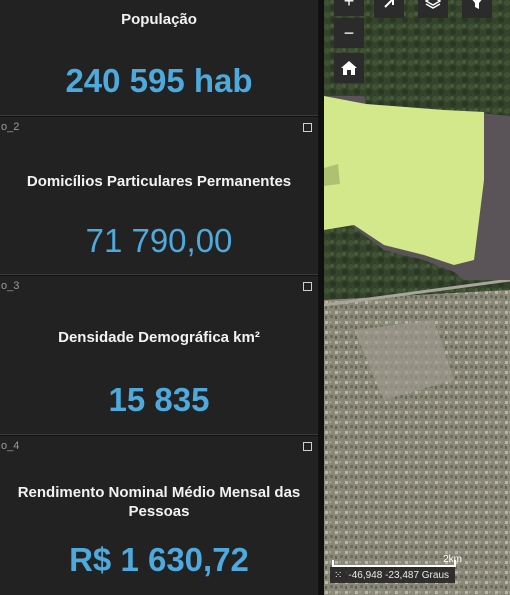  Describe the element at coordinates (10, 446) in the screenshot. I see `card-id: o_4` at that location.